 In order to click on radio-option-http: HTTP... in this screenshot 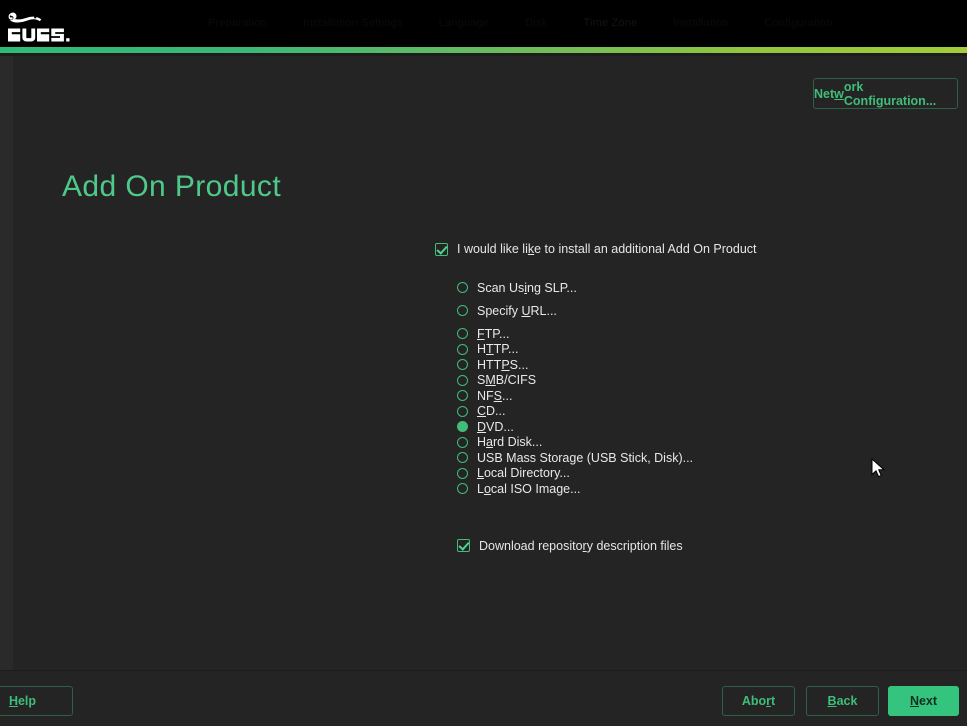, I will do `click(681, 350)`.